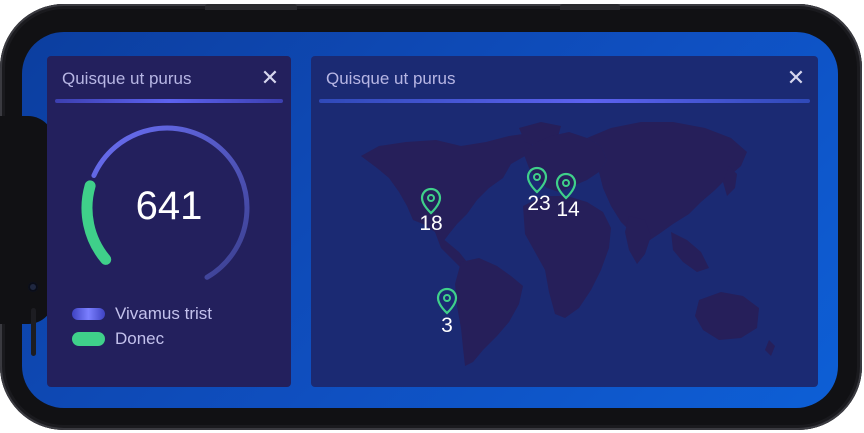  I want to click on marker-label: 18, so click(431, 223).